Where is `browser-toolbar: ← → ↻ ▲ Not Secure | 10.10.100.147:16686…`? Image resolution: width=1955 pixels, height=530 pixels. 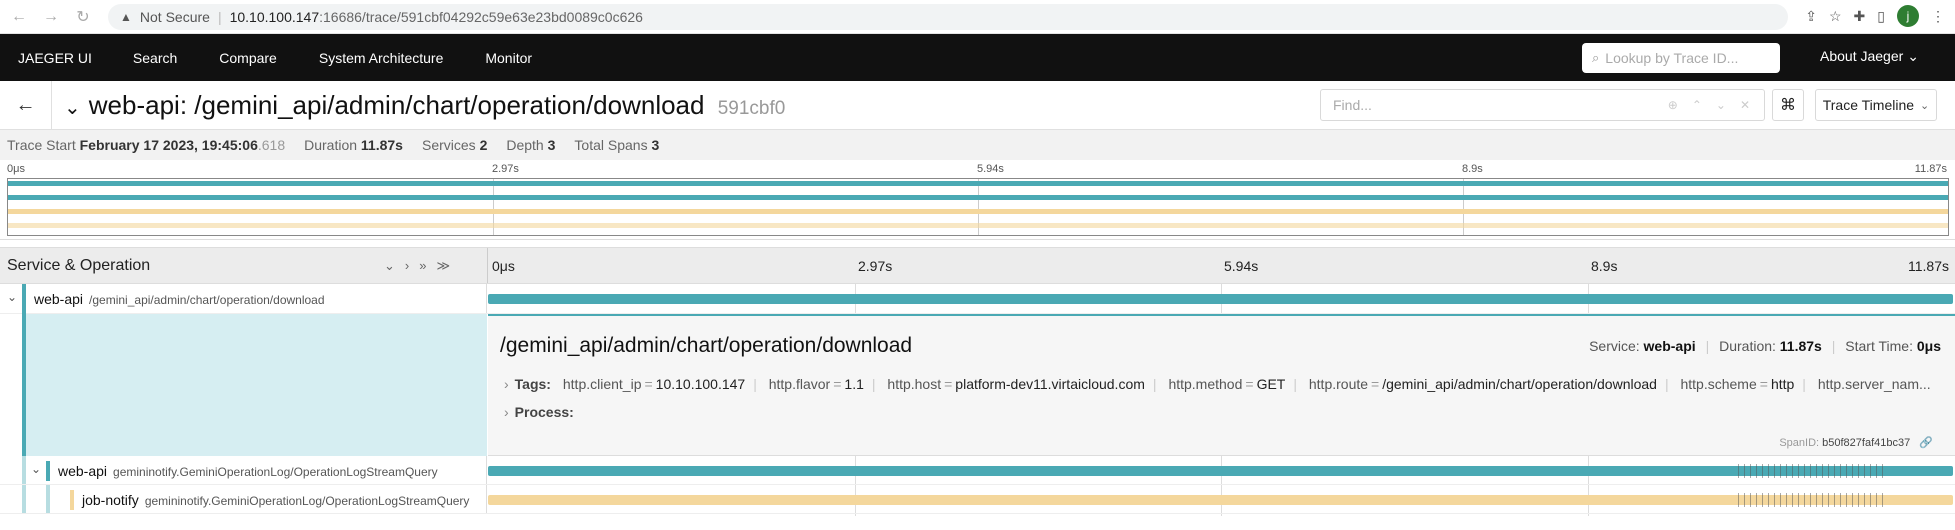
browser-toolbar: ← → ↻ ▲ Not Secure | 10.10.100.147:16686… is located at coordinates (977, 17).